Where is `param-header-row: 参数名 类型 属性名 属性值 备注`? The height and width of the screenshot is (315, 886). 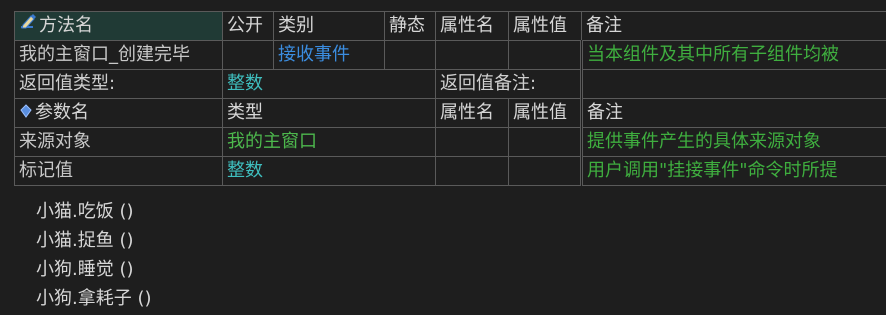
param-header-row: 参数名 类型 属性名 属性值 备注 is located at coordinates (450, 113).